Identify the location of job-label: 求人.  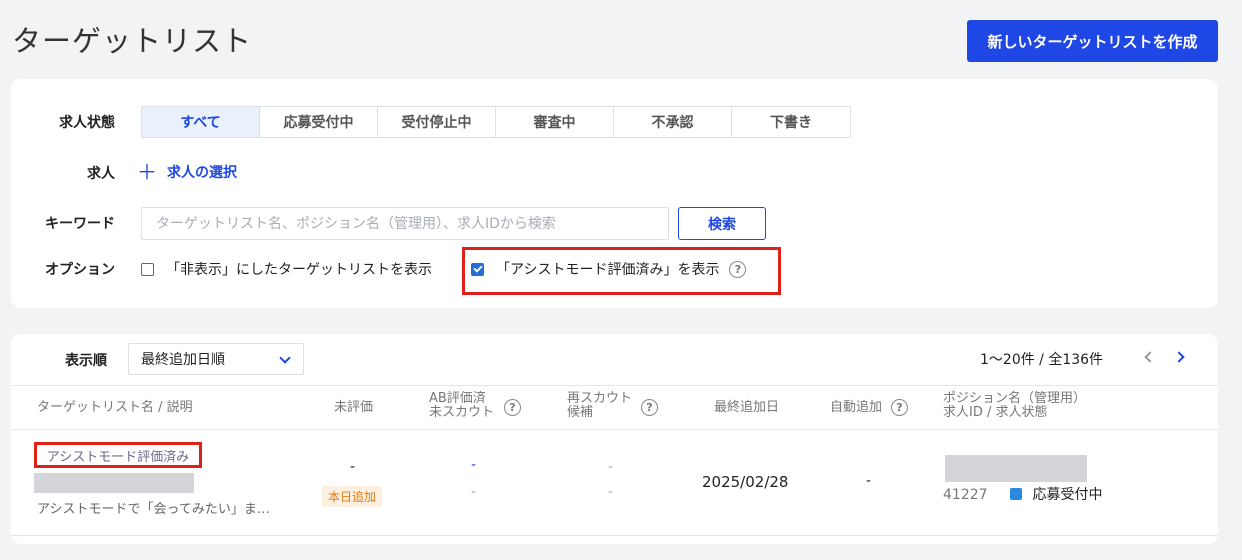
(101, 174).